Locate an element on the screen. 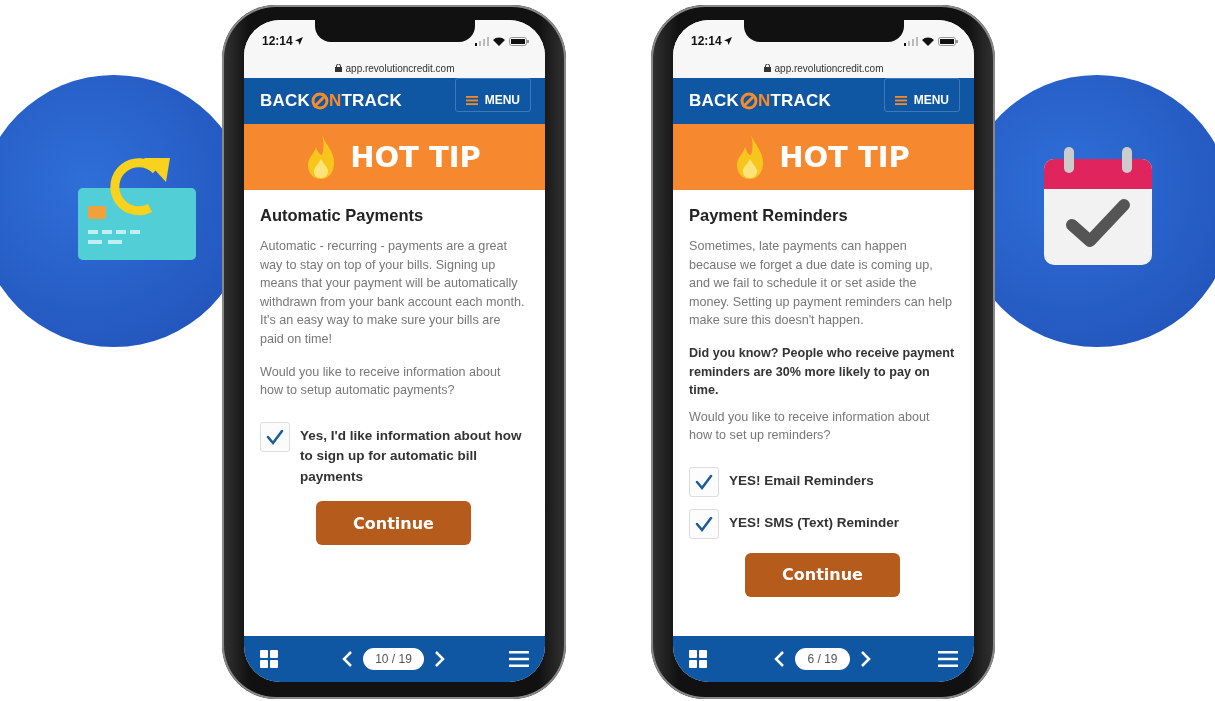 This screenshot has width=1215, height=701. calendar-check-icon is located at coordinates (1098, 206).